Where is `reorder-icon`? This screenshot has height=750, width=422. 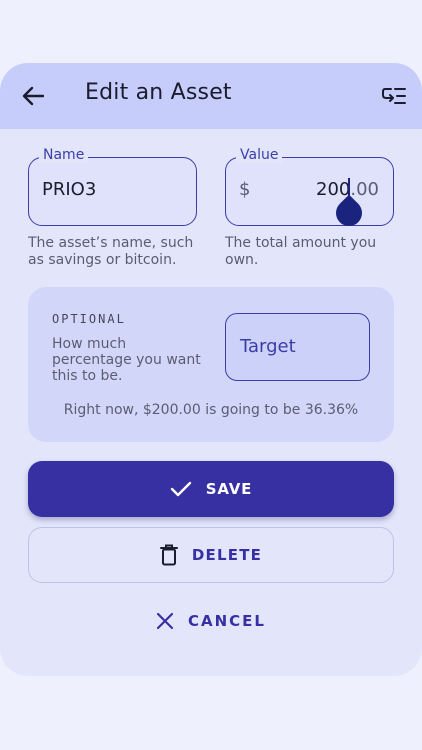 reorder-icon is located at coordinates (394, 96).